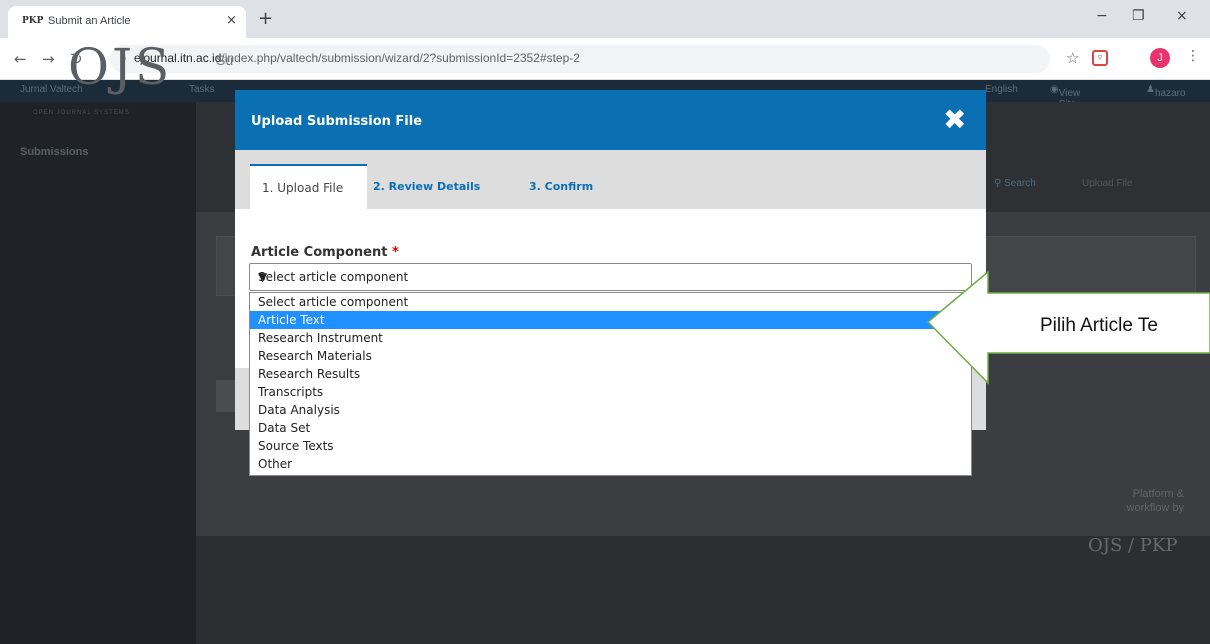 This screenshot has height=644, width=1210. What do you see at coordinates (1065, 97) in the screenshot?
I see `view-site-link: ◉ View Site` at bounding box center [1065, 97].